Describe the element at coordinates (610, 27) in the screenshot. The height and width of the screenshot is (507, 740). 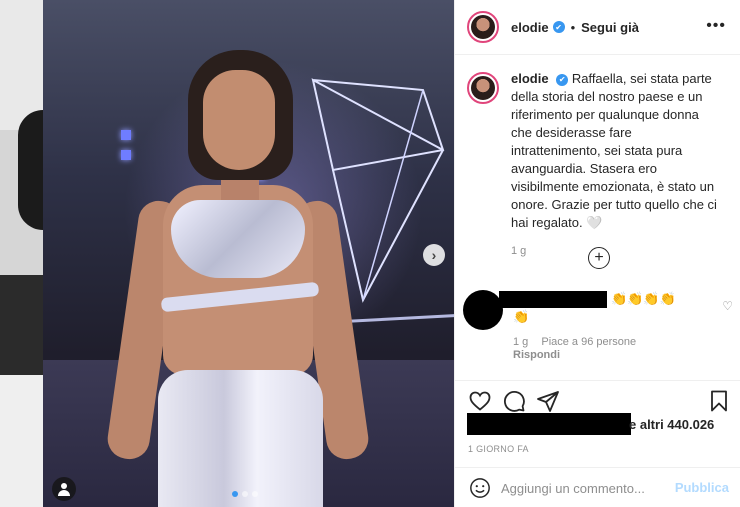
I see `following-button: Segui già` at that location.